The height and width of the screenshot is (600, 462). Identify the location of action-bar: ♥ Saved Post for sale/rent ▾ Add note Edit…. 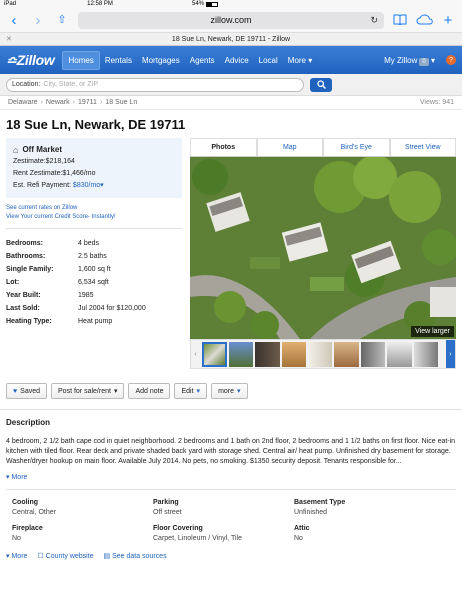
(231, 391).